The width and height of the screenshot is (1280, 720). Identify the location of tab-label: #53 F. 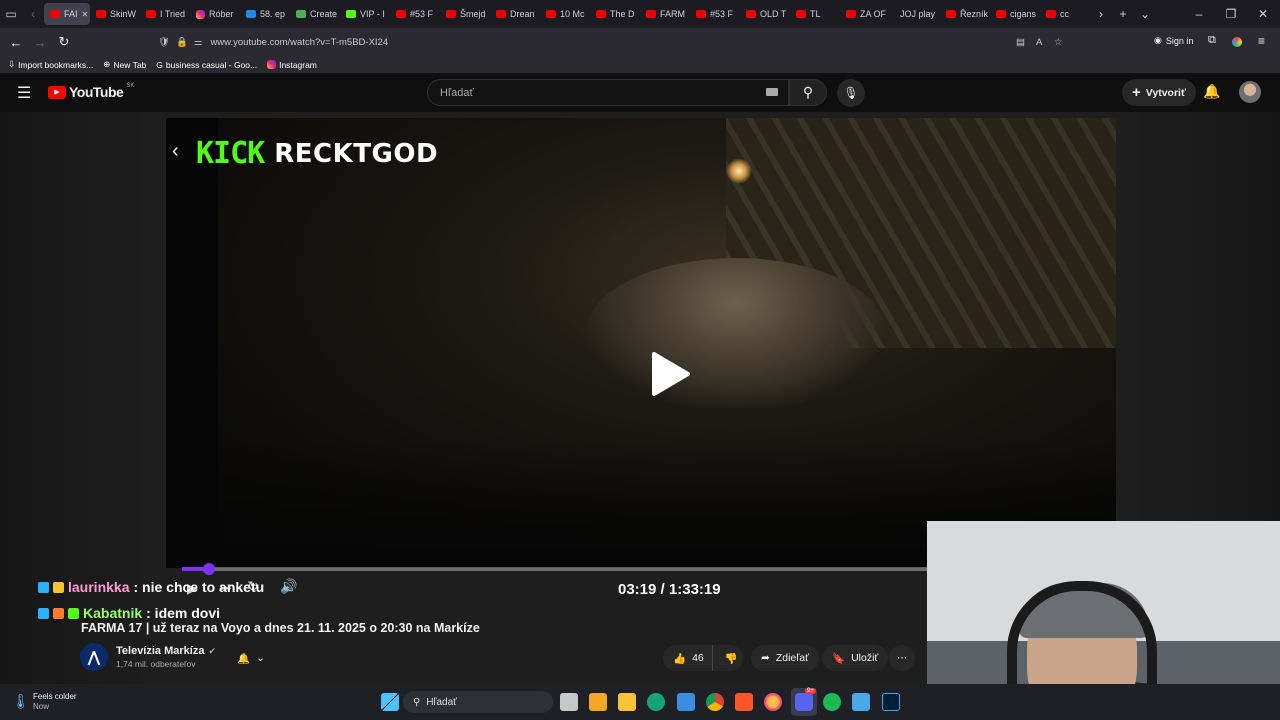
(722, 14).